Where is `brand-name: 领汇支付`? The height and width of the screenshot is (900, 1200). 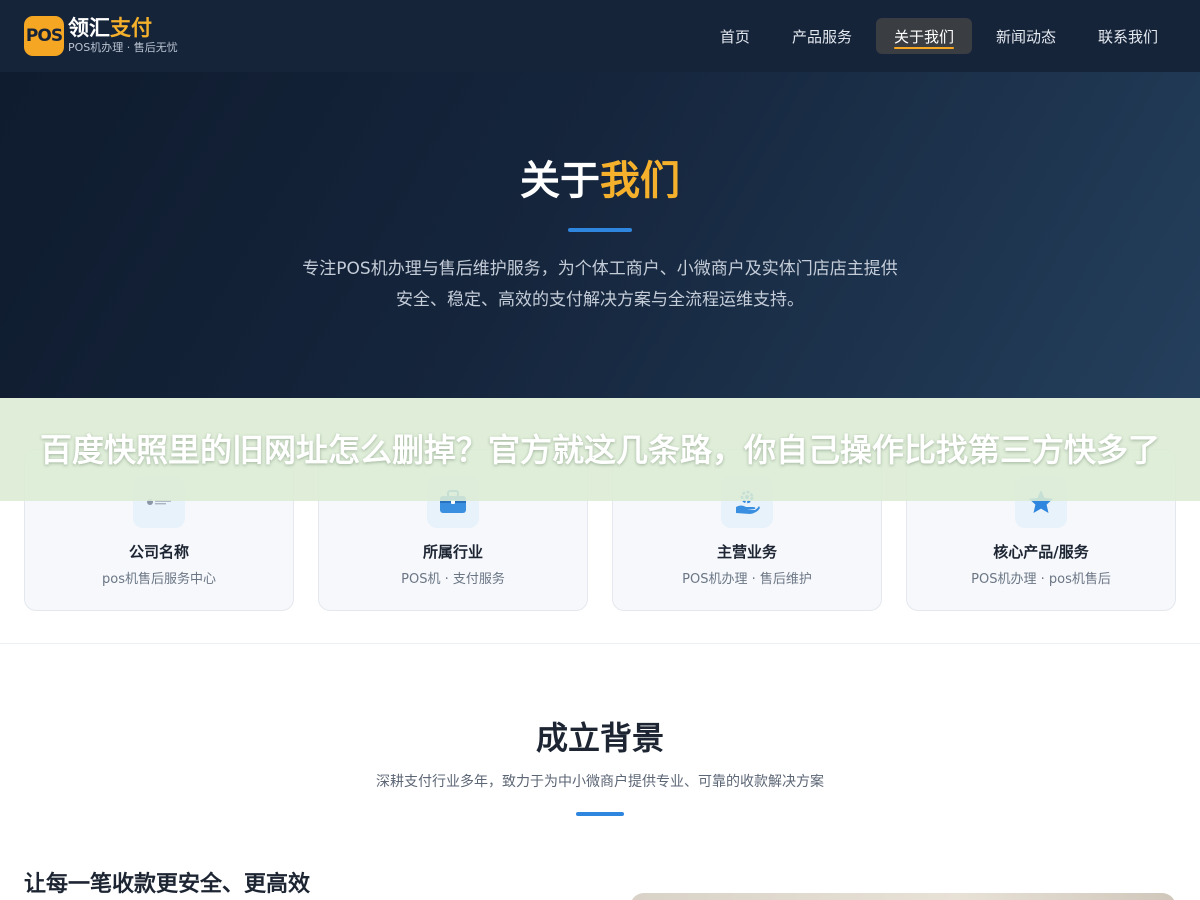 brand-name: 领汇支付 is located at coordinates (123, 28).